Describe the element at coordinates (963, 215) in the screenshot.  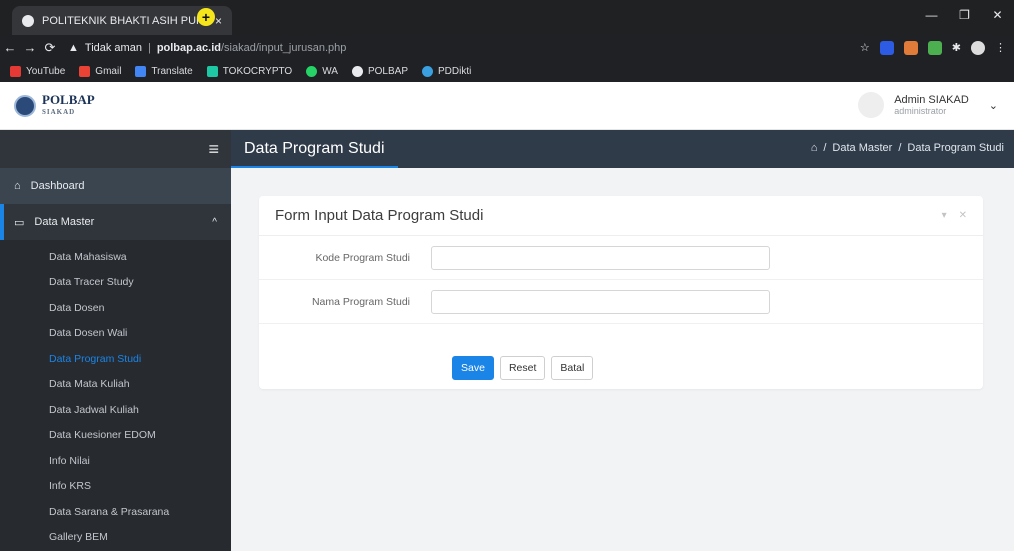
I see `close-icon: ✕` at that location.